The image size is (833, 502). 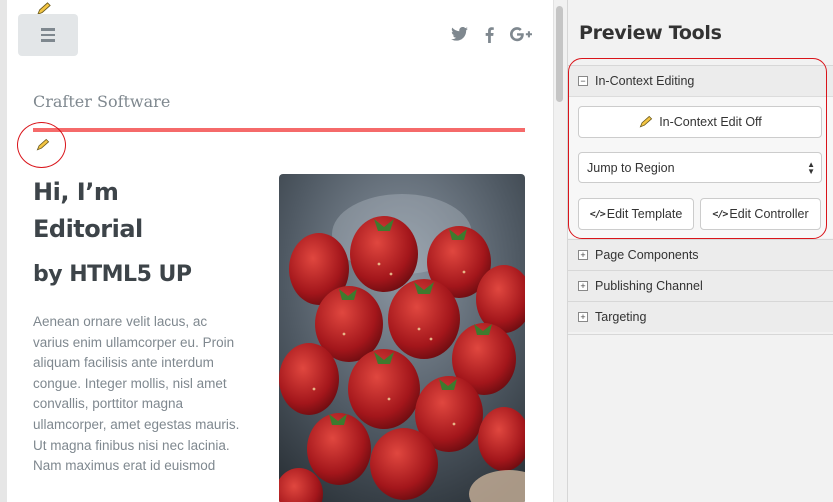 What do you see at coordinates (700, 316) in the screenshot?
I see `section-targeting: + Targeting` at bounding box center [700, 316].